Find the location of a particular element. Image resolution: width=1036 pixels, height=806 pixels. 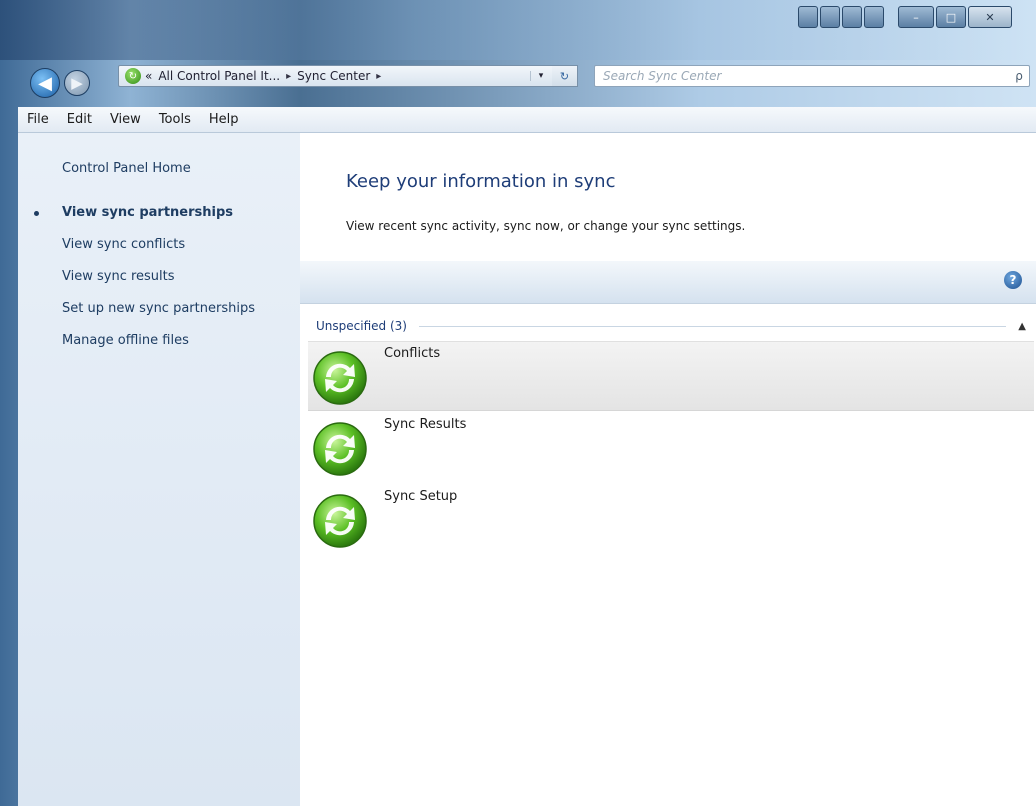

list-item-conflicts: Conflicts is located at coordinates (671, 376).